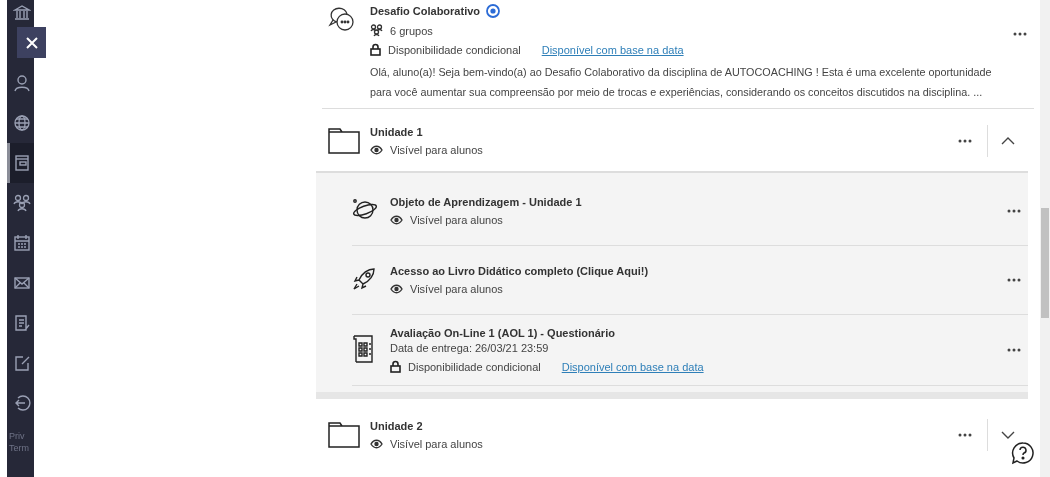 The height and width of the screenshot is (477, 1050). Describe the element at coordinates (411, 30) in the screenshot. I see `group-count: 6 grupos` at that location.